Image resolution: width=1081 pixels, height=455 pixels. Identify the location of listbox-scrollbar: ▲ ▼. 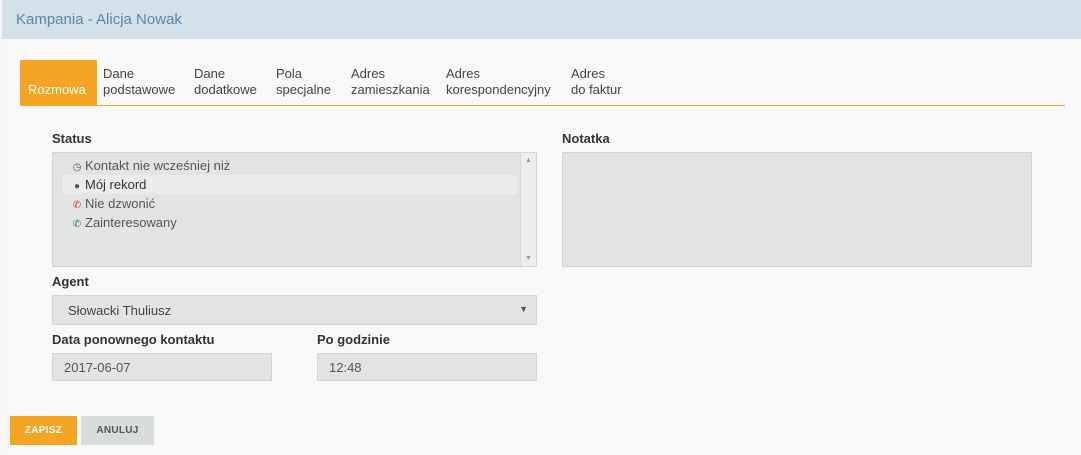
(528, 209).